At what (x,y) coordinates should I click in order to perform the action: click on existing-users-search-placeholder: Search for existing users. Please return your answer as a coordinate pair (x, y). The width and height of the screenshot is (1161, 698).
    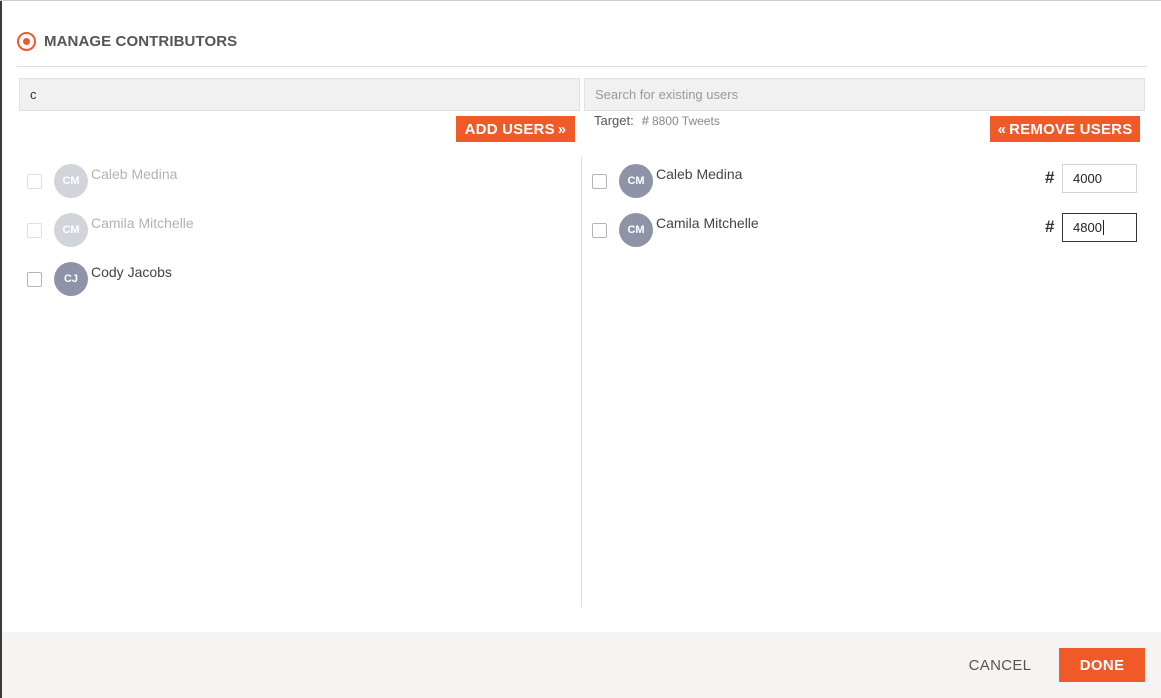
    Looking at the image, I should click on (667, 94).